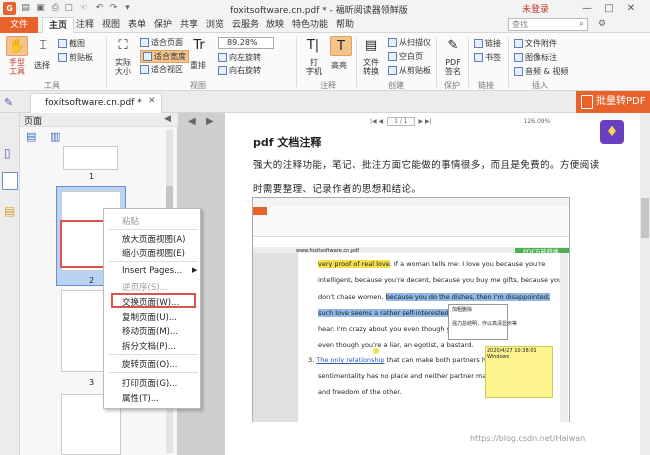 The image size is (650, 455). I want to click on pdf-sign-label: PDF 签名, so click(453, 67).